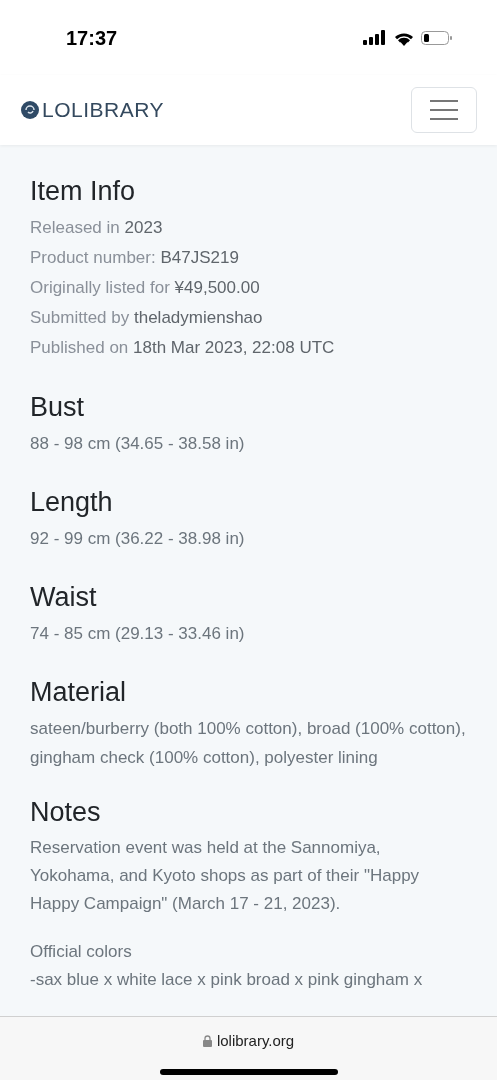 This screenshot has height=1080, width=497. Describe the element at coordinates (81, 952) in the screenshot. I see `notes-text: Official colors` at that location.